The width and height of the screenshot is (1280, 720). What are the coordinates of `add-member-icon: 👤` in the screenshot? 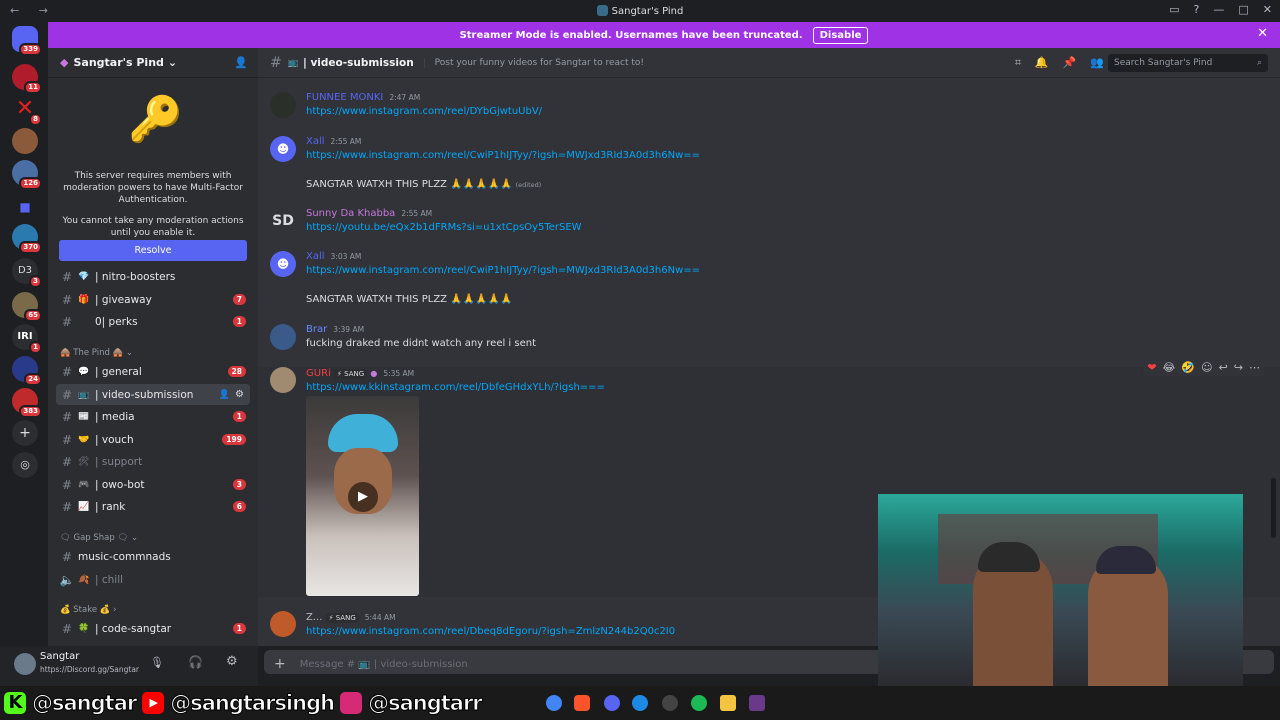 It's located at (241, 62).